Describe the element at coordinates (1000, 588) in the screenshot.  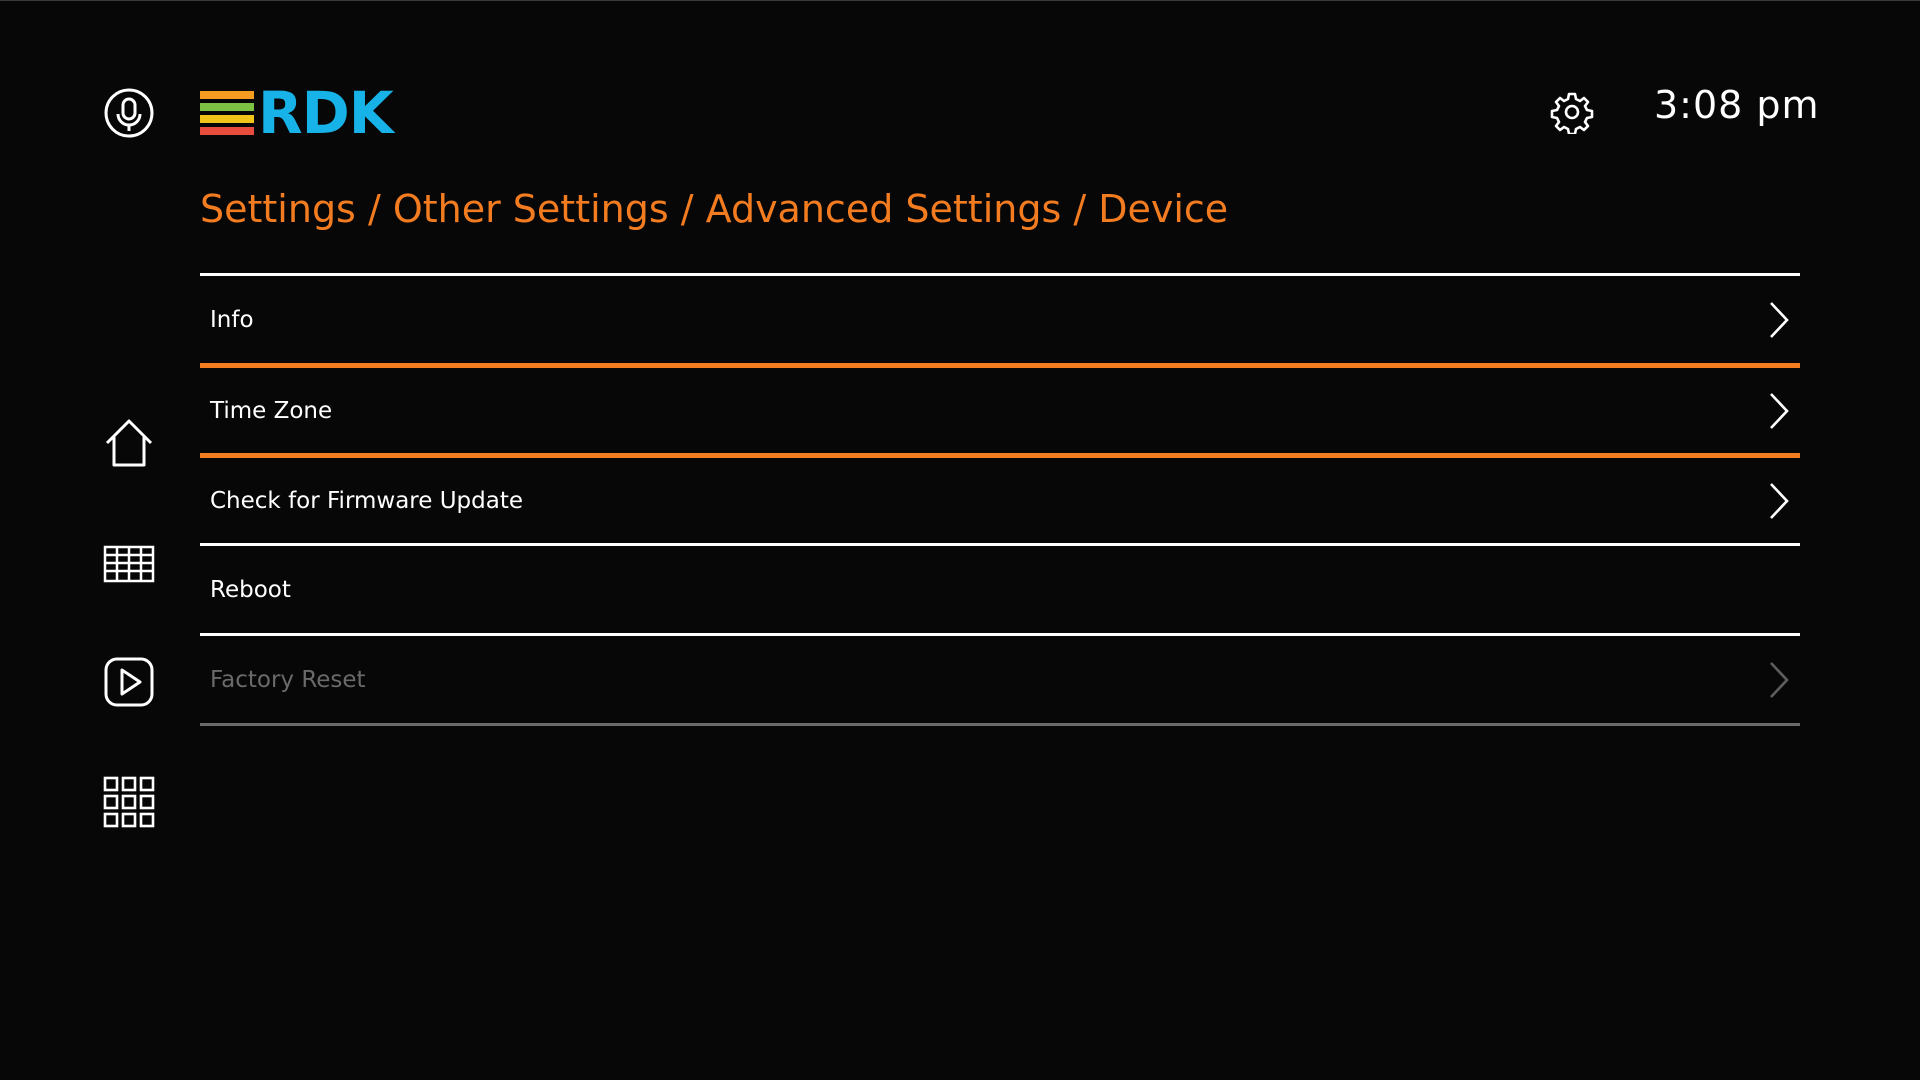
I see `menu-item-reboot: Reboot` at that location.